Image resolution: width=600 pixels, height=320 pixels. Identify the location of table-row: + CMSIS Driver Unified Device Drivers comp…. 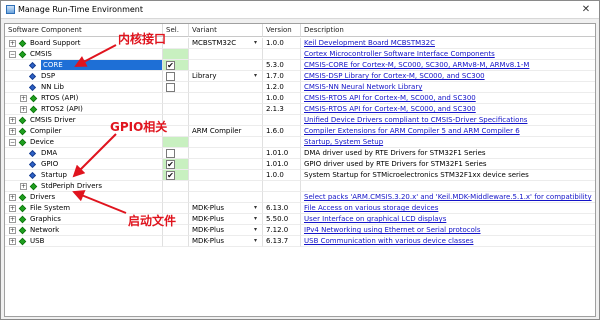
(300, 120).